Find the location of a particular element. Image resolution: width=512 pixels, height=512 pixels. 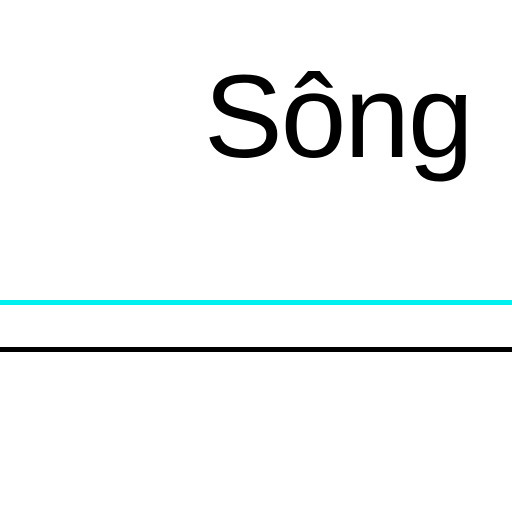

map-place-label: Sông is located at coordinates (339, 117).